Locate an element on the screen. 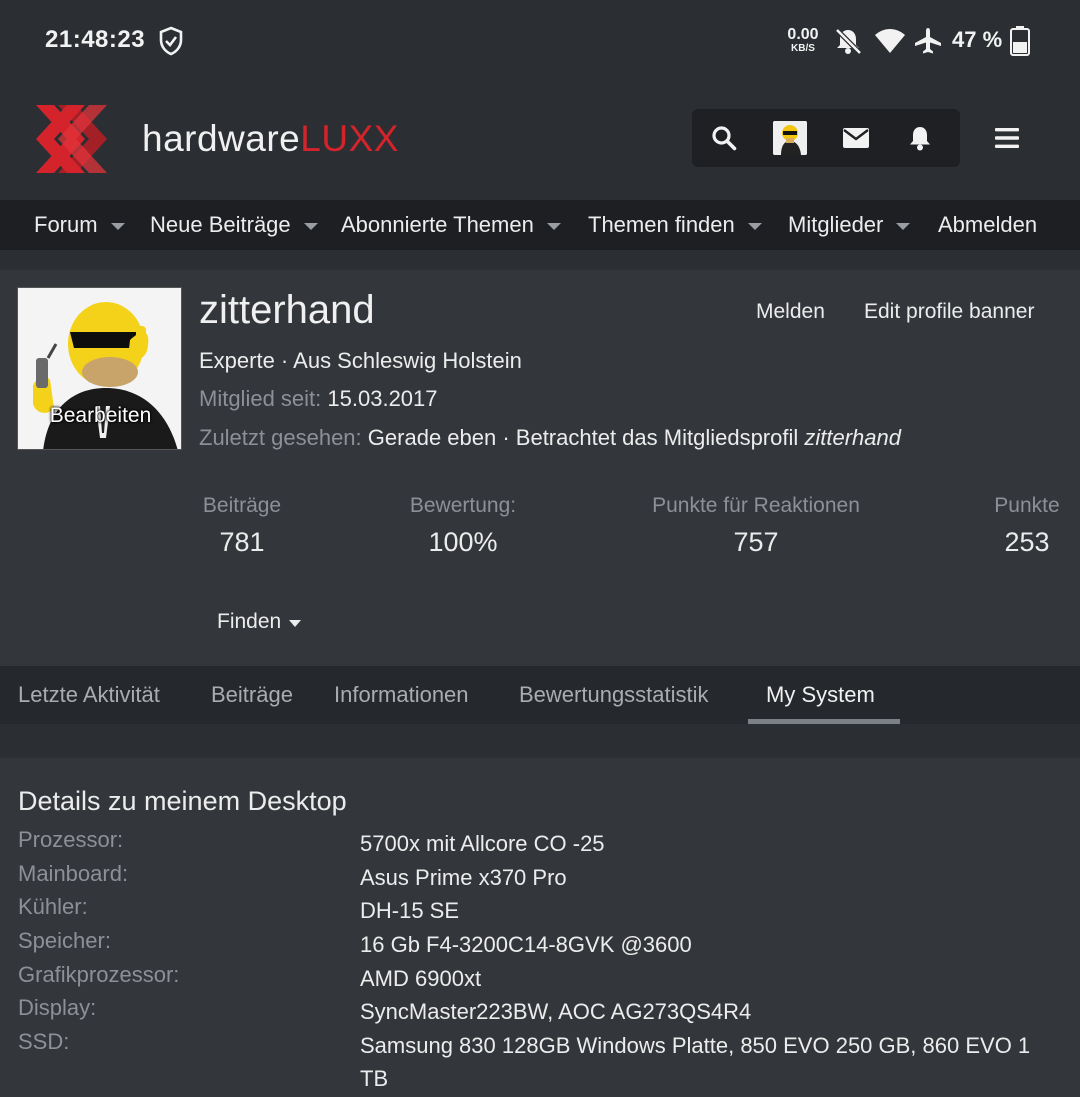  search-button is located at coordinates (724, 138).